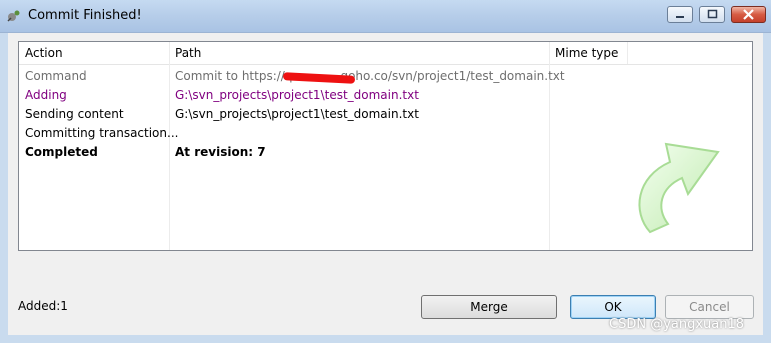  What do you see at coordinates (61, 152) in the screenshot?
I see `row-action: Completed` at bounding box center [61, 152].